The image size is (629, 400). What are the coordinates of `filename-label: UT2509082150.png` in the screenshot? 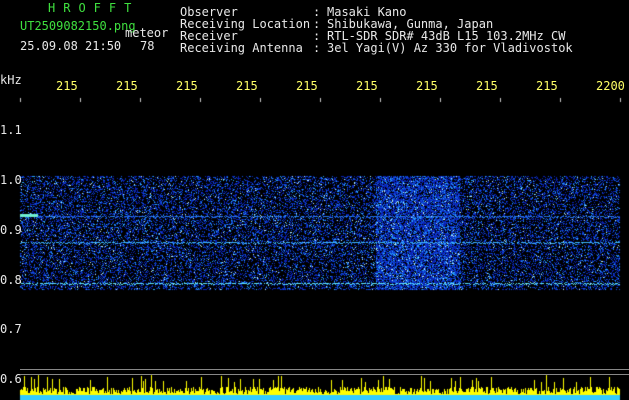 It's located at (78, 26).